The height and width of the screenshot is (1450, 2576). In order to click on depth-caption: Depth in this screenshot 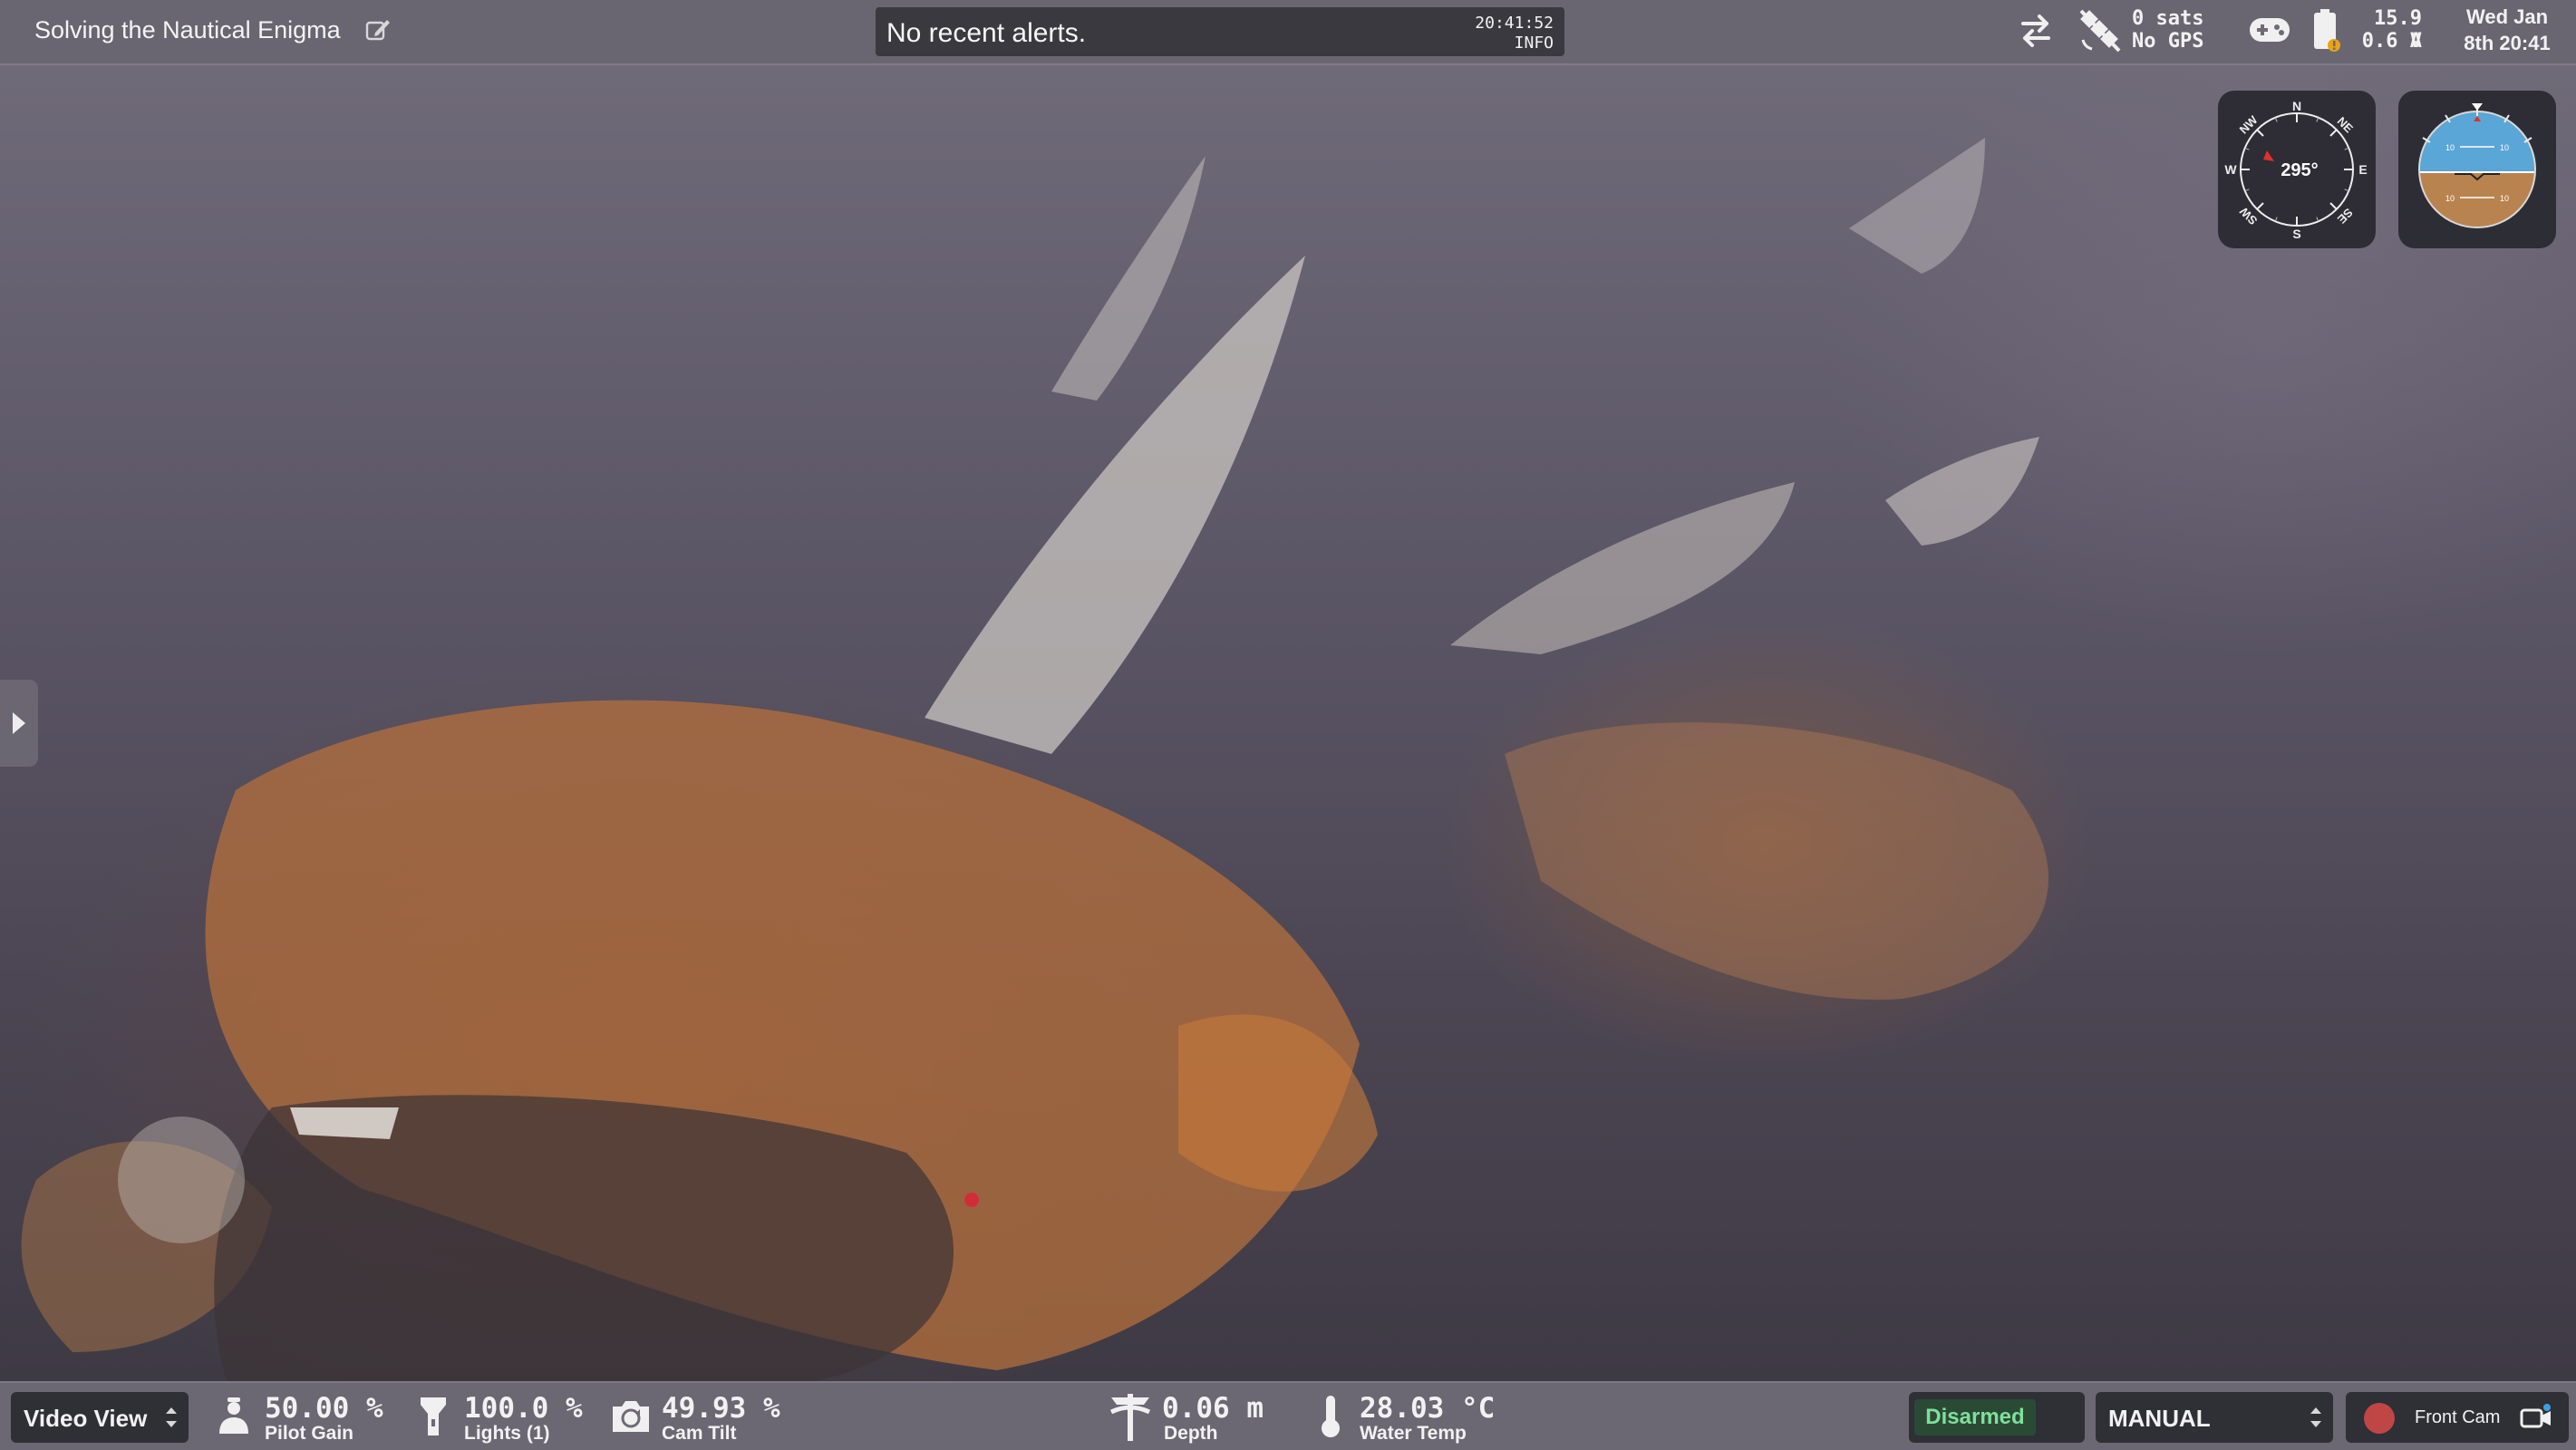, I will do `click(1191, 1433)`.